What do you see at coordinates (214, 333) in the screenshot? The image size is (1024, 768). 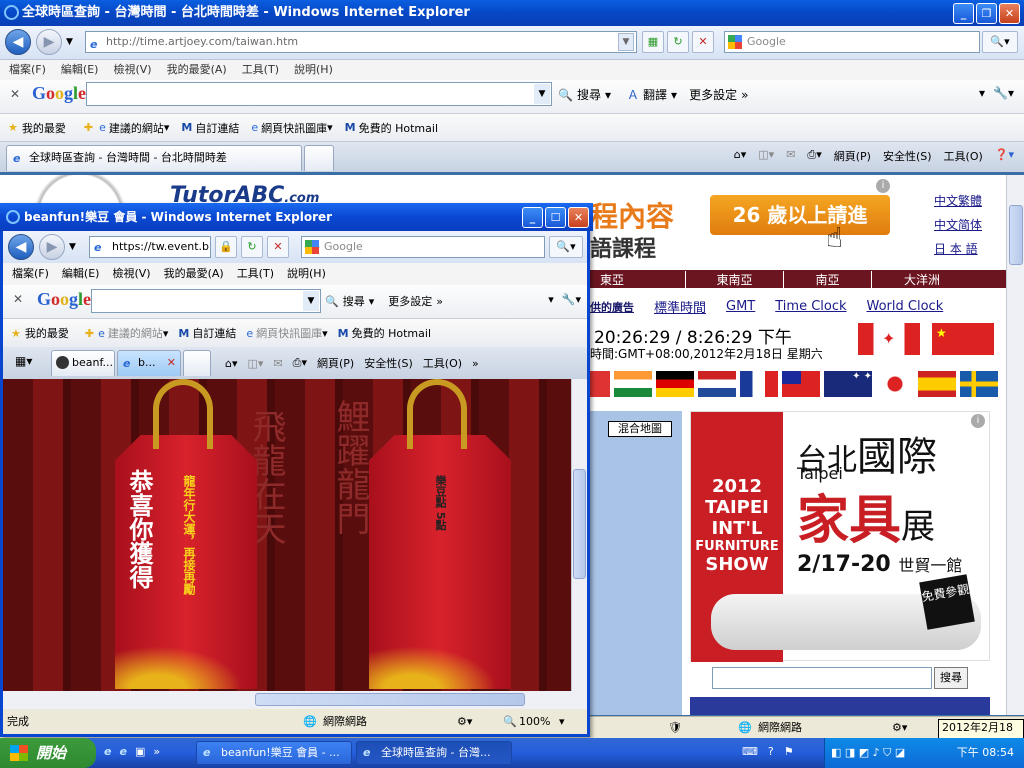 I see `popup-custom-links-link: 自訂連結` at bounding box center [214, 333].